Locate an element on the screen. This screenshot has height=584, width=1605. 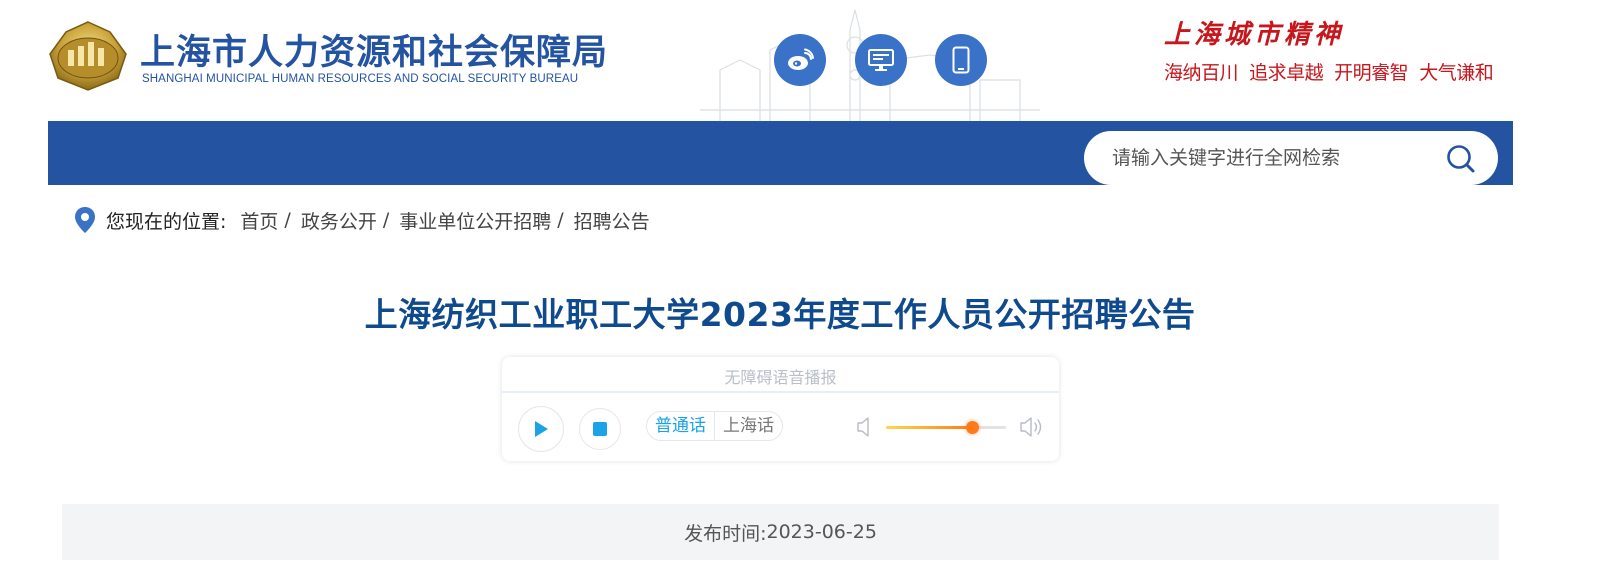
publish-label: 发布时间: is located at coordinates (725, 533).